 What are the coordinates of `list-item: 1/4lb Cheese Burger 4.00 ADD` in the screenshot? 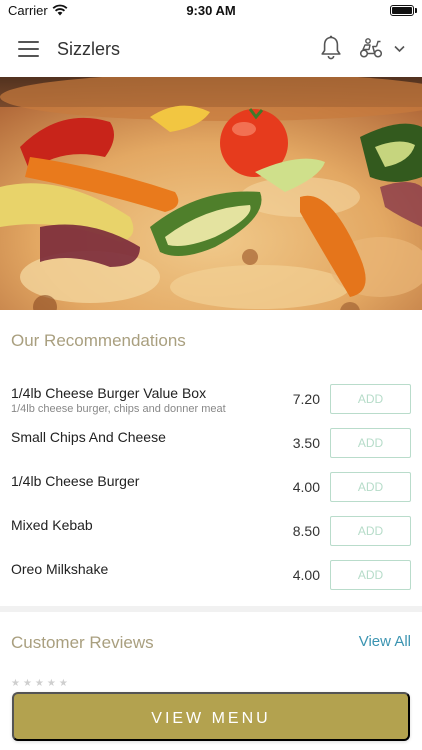 It's located at (211, 488).